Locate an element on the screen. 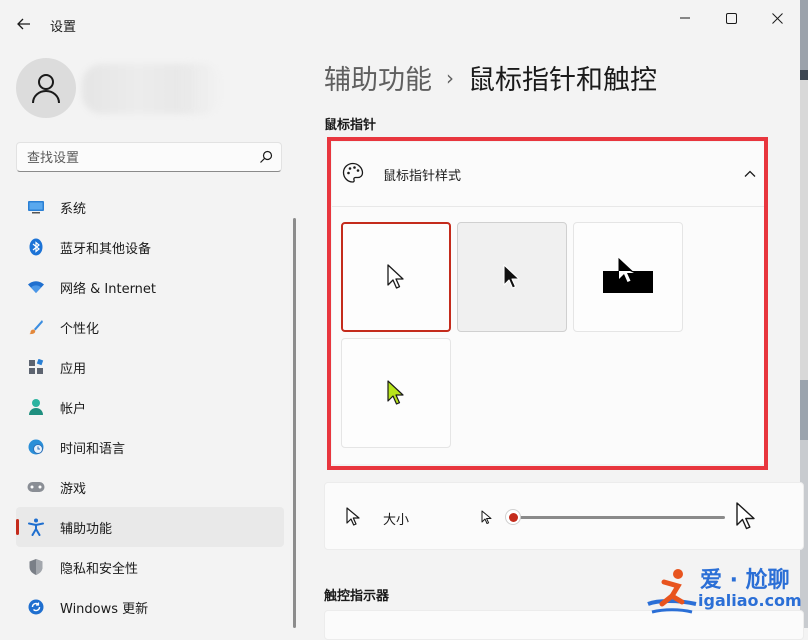 The width and height of the screenshot is (808, 640). inverted-cursor-icon is located at coordinates (628, 275).